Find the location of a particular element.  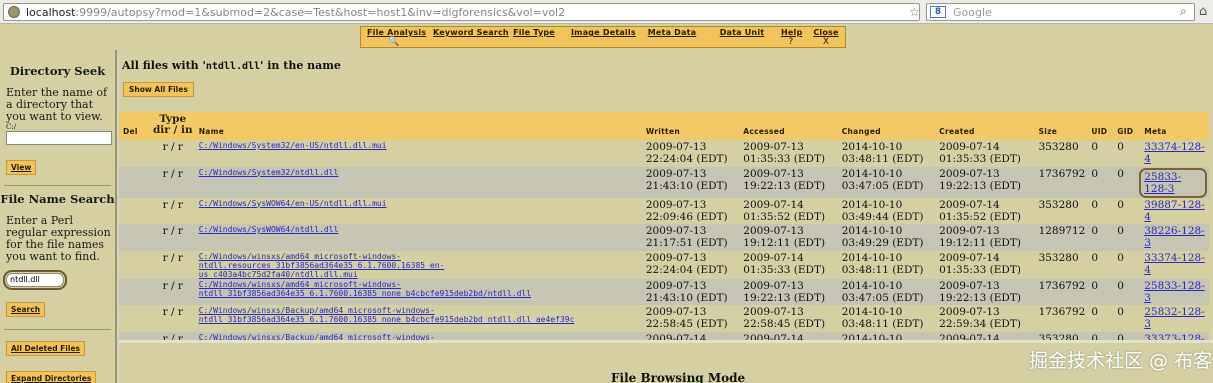

column-header-gid: GID is located at coordinates (1127, 126).